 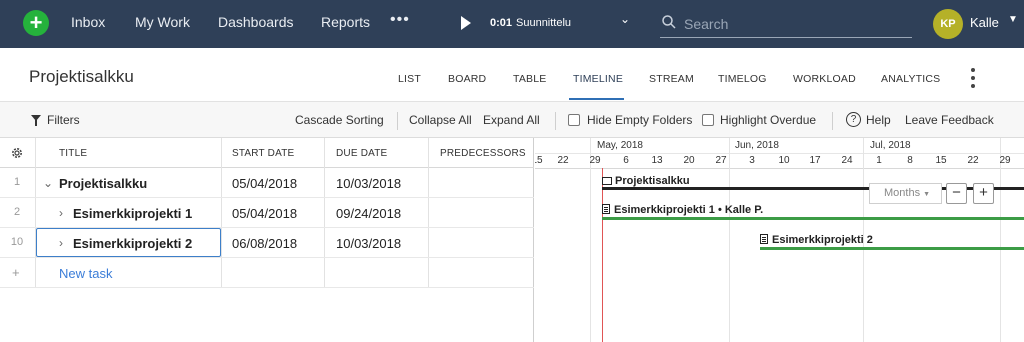 What do you see at coordinates (878, 120) in the screenshot?
I see `help-button: Help` at bounding box center [878, 120].